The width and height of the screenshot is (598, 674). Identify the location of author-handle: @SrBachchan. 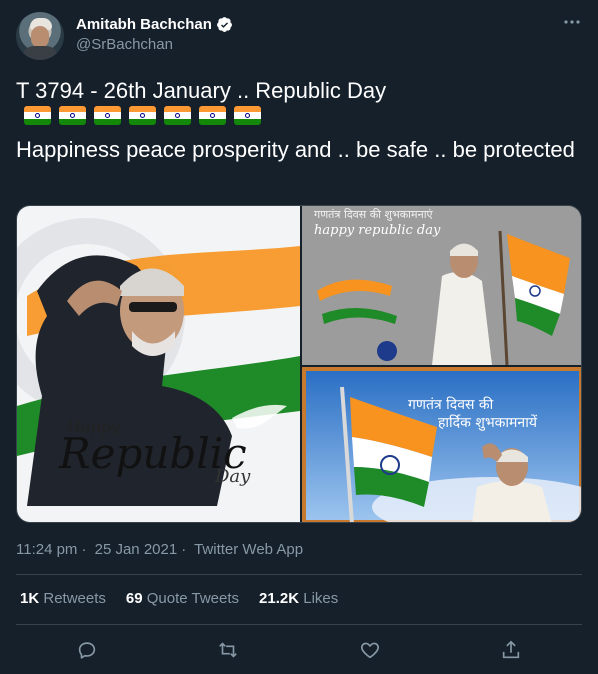
(124, 44).